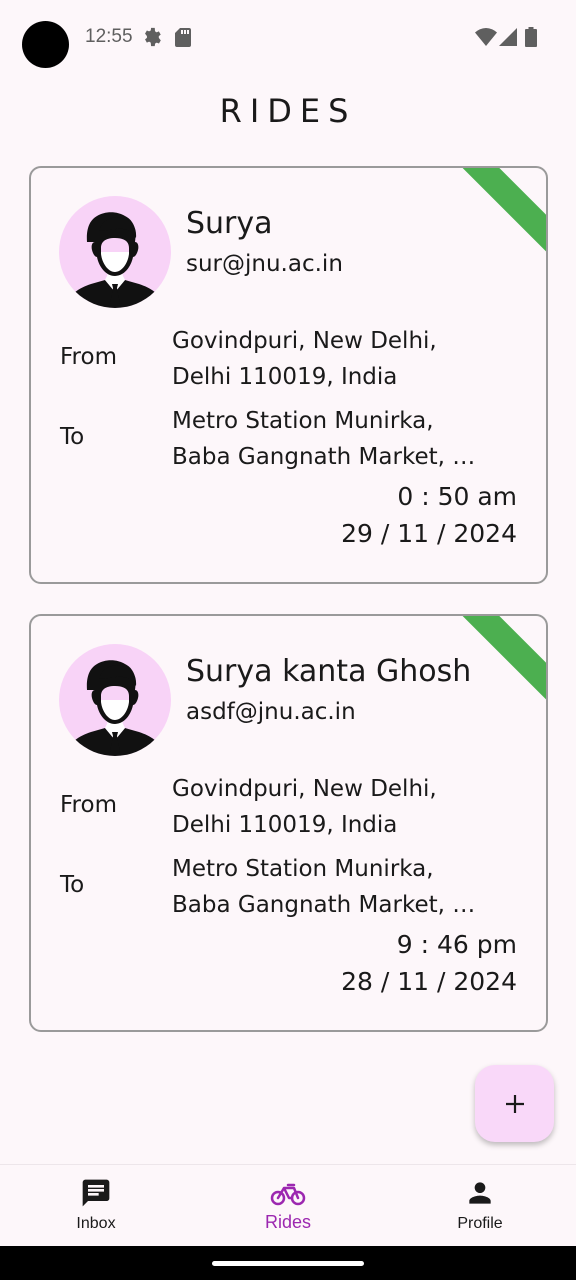  I want to click on wifi-icon, so click(486, 39).